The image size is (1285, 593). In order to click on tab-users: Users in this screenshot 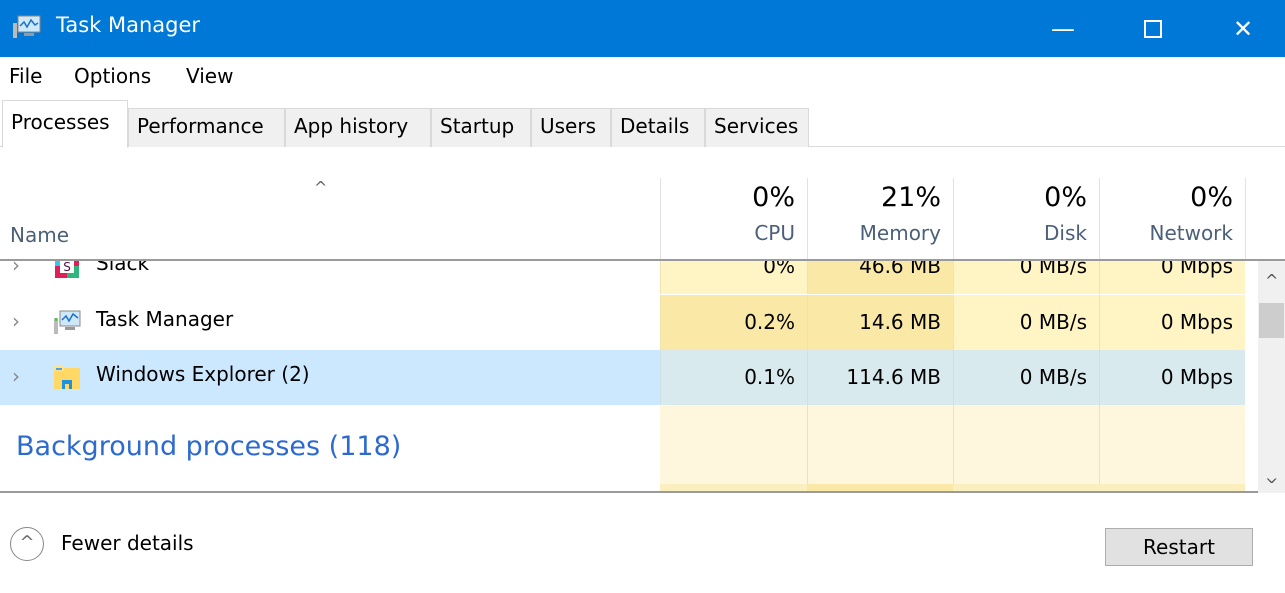, I will do `click(571, 127)`.